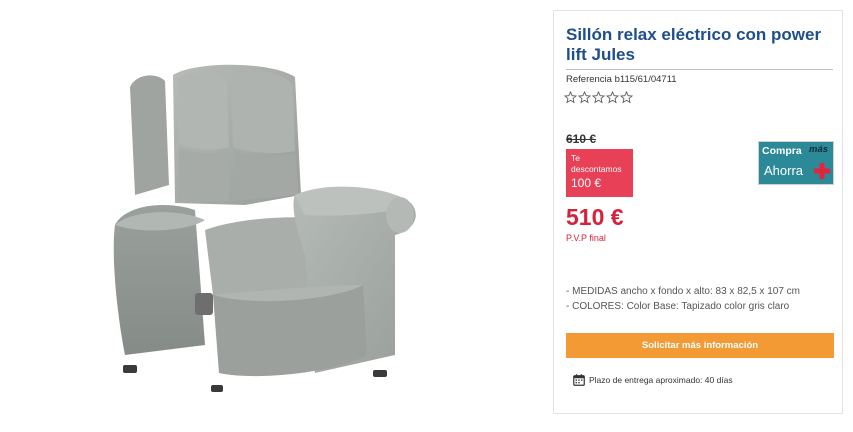  What do you see at coordinates (700, 345) in the screenshot?
I see `request-info-button: Solicitar más información` at bounding box center [700, 345].